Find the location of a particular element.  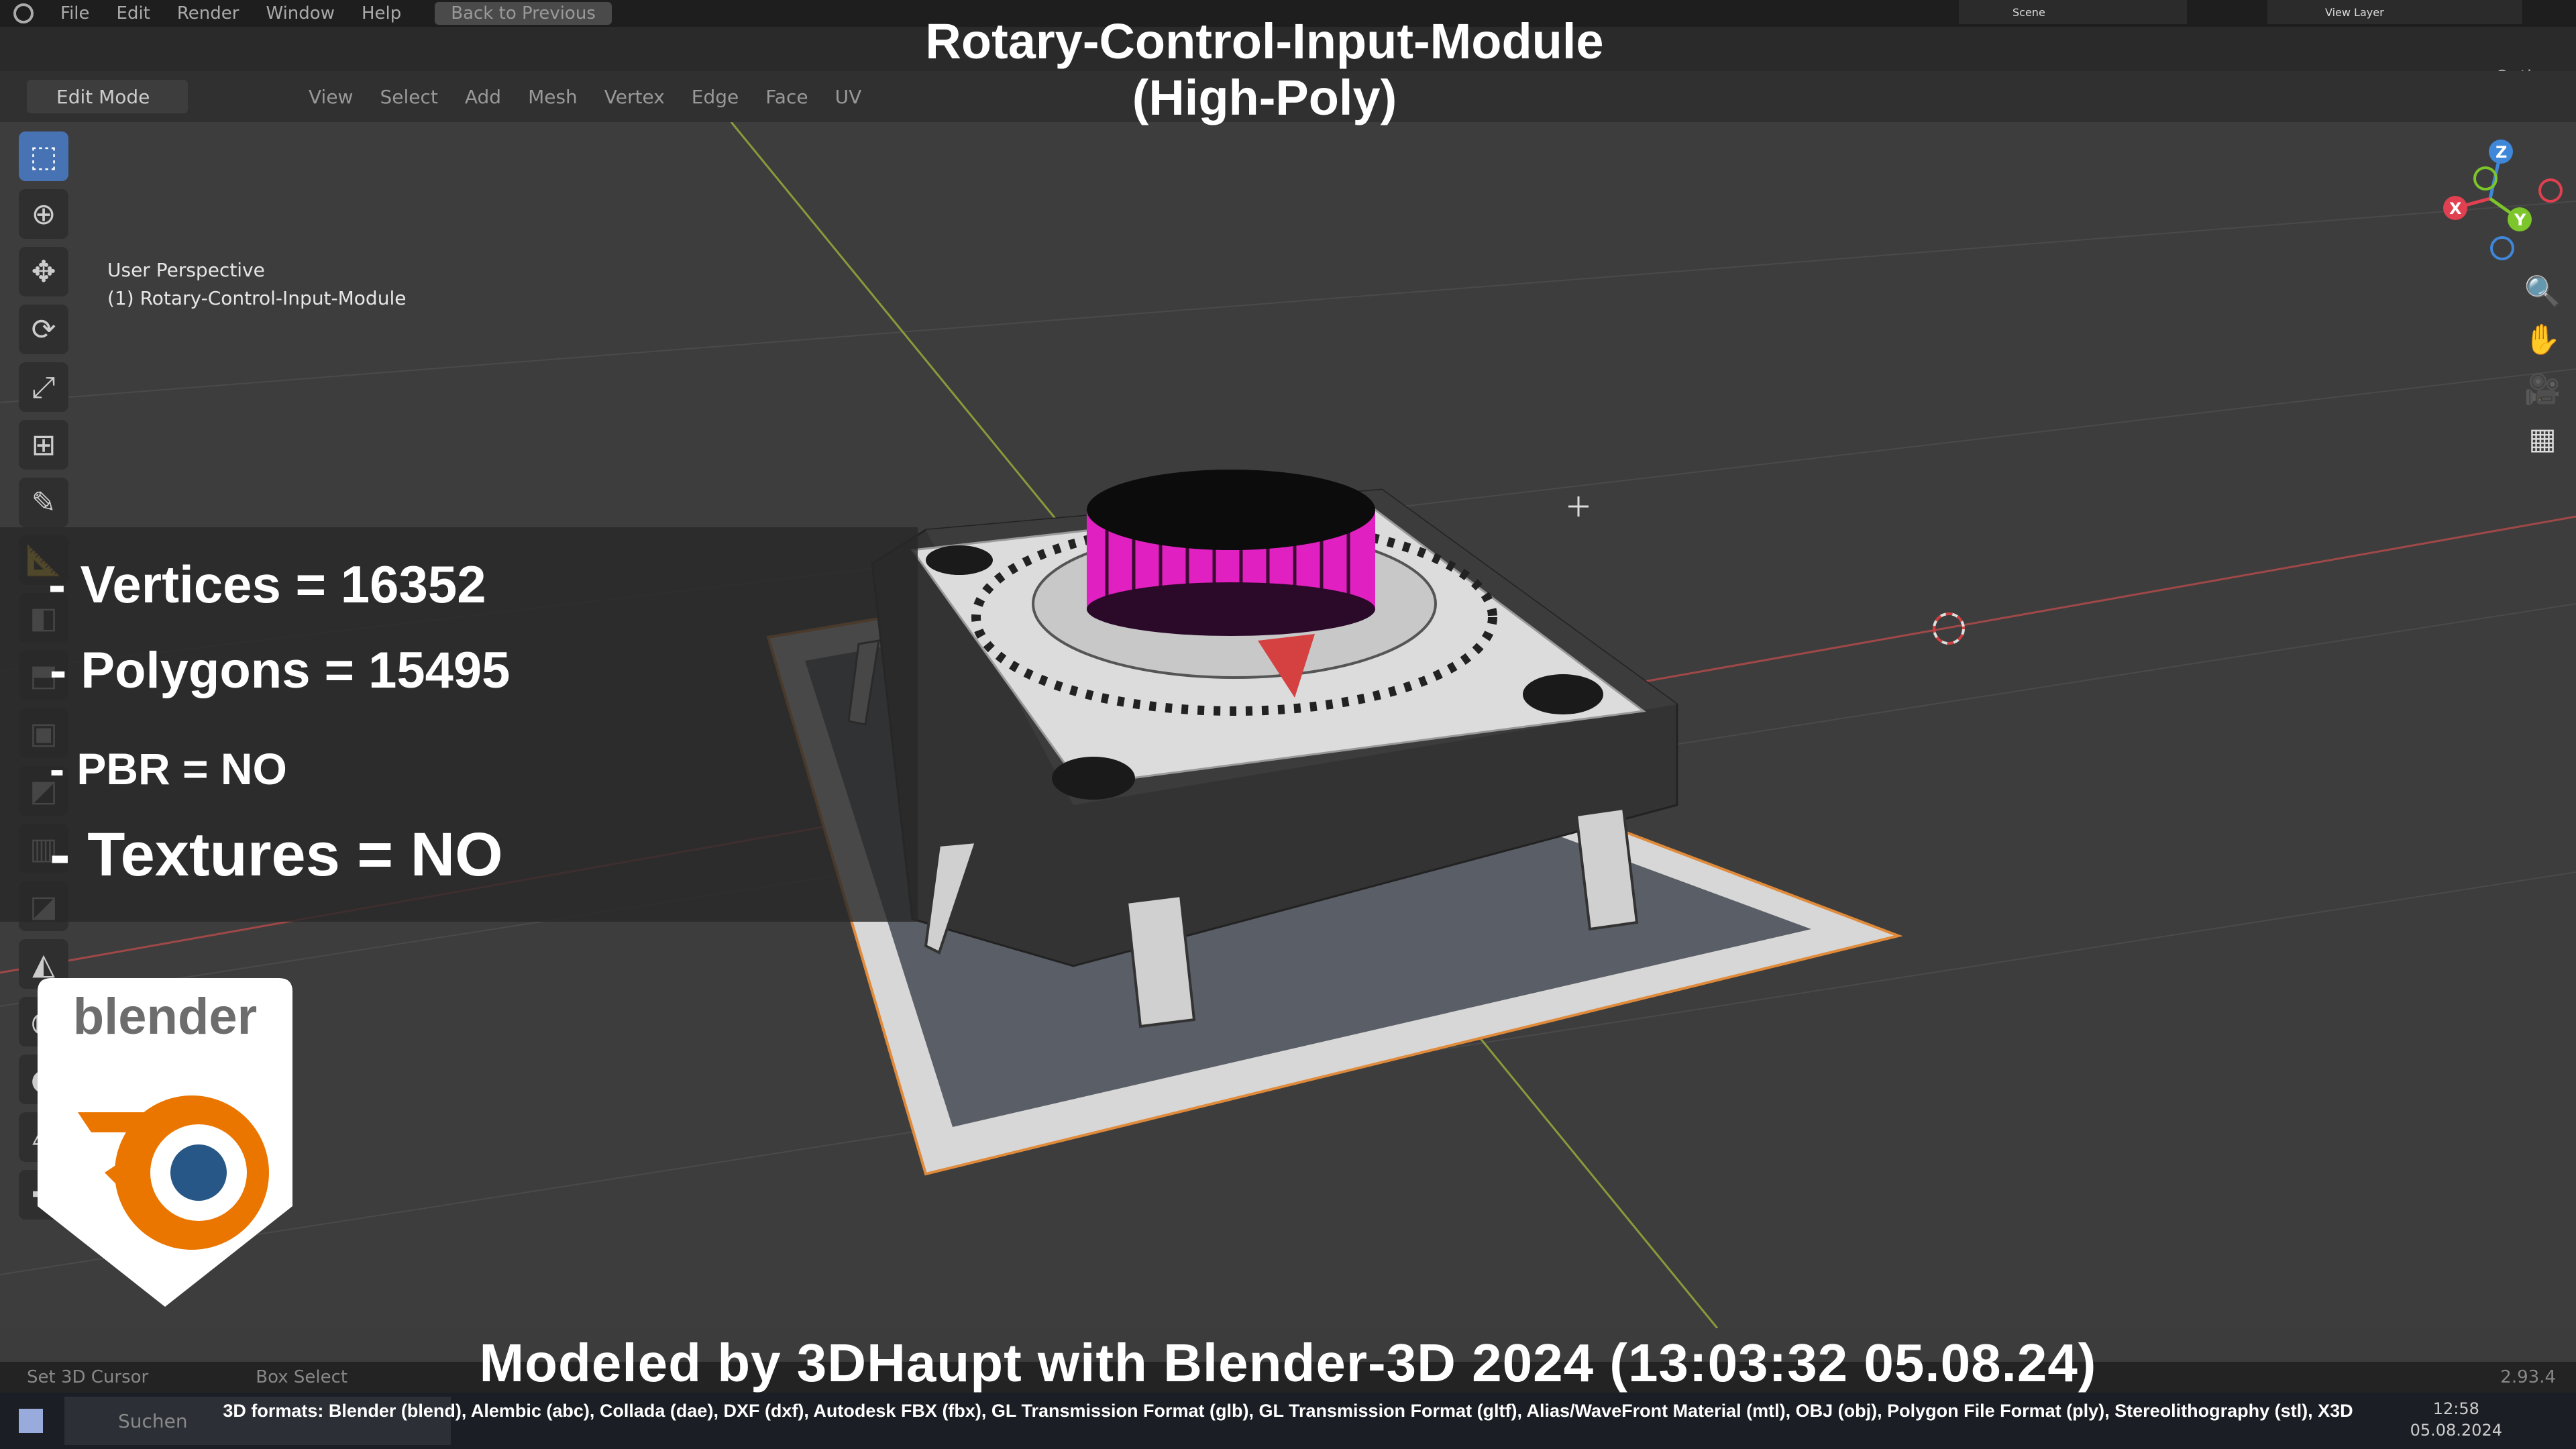

knob-bottom-edge is located at coordinates (1231, 609).